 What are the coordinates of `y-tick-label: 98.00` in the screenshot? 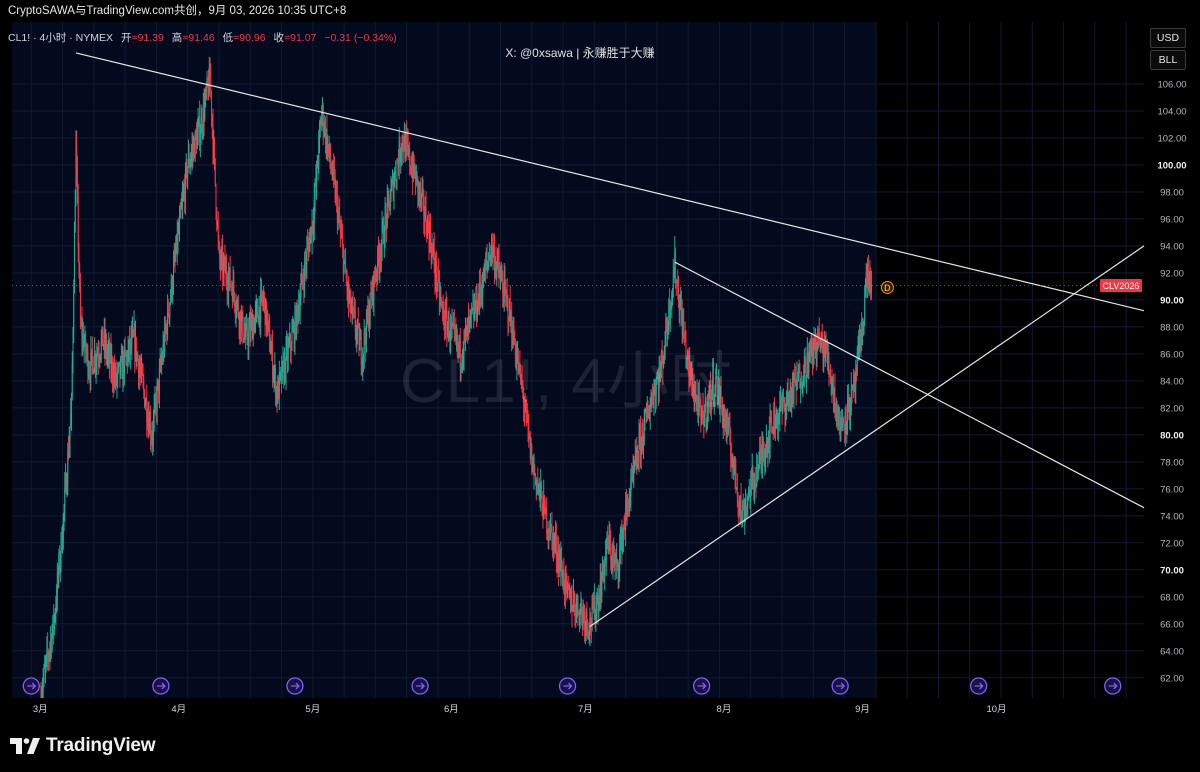 It's located at (1172, 192).